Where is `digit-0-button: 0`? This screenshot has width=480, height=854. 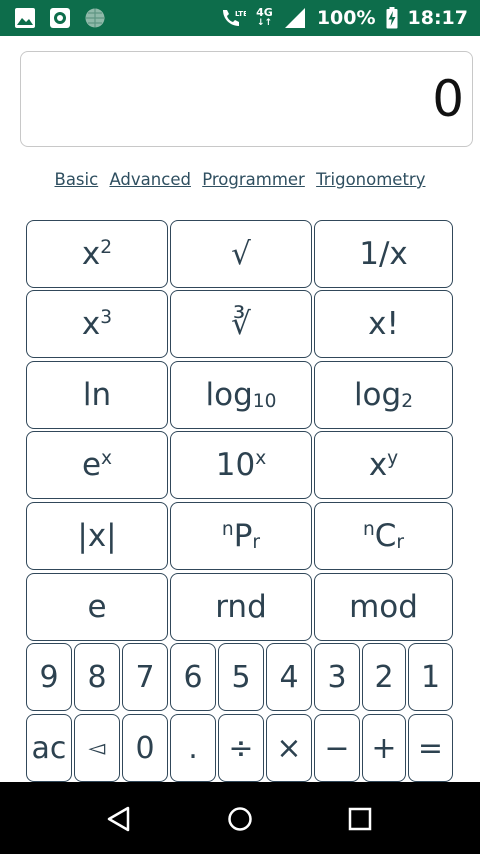 digit-0-button: 0 is located at coordinates (145, 748).